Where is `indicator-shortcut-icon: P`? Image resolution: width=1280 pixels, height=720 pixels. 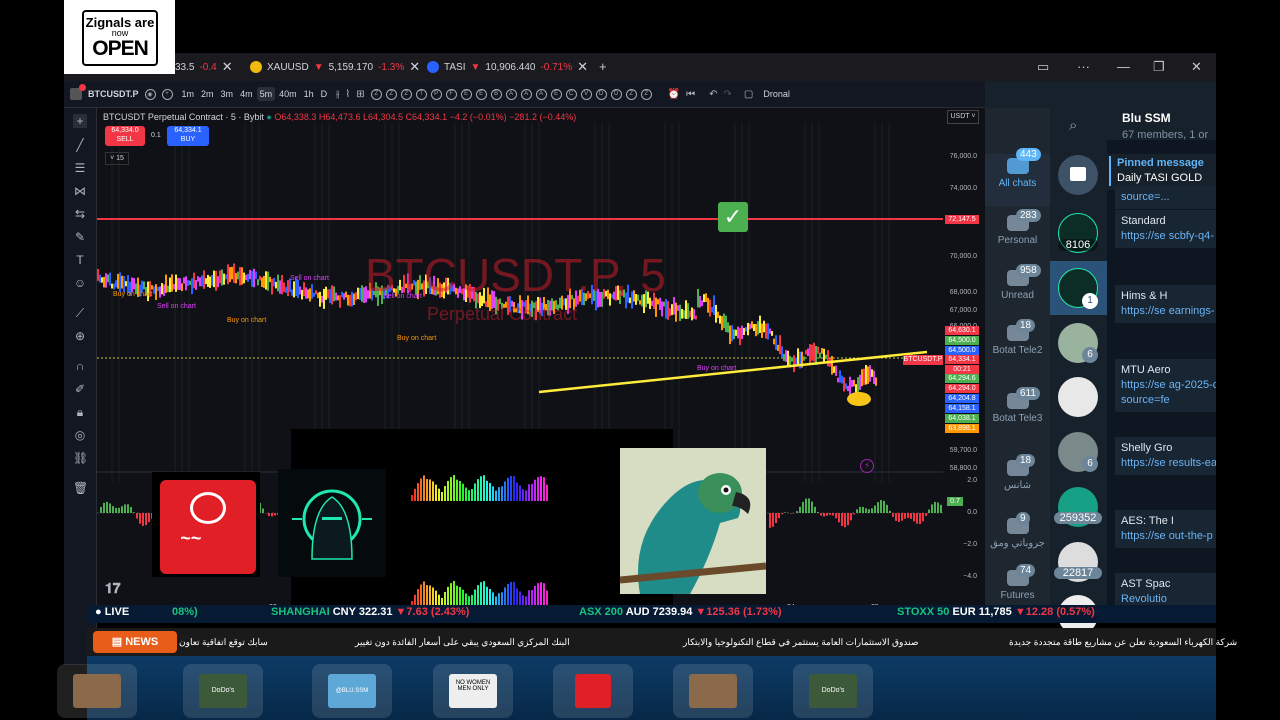 indicator-shortcut-icon: P is located at coordinates (436, 94).